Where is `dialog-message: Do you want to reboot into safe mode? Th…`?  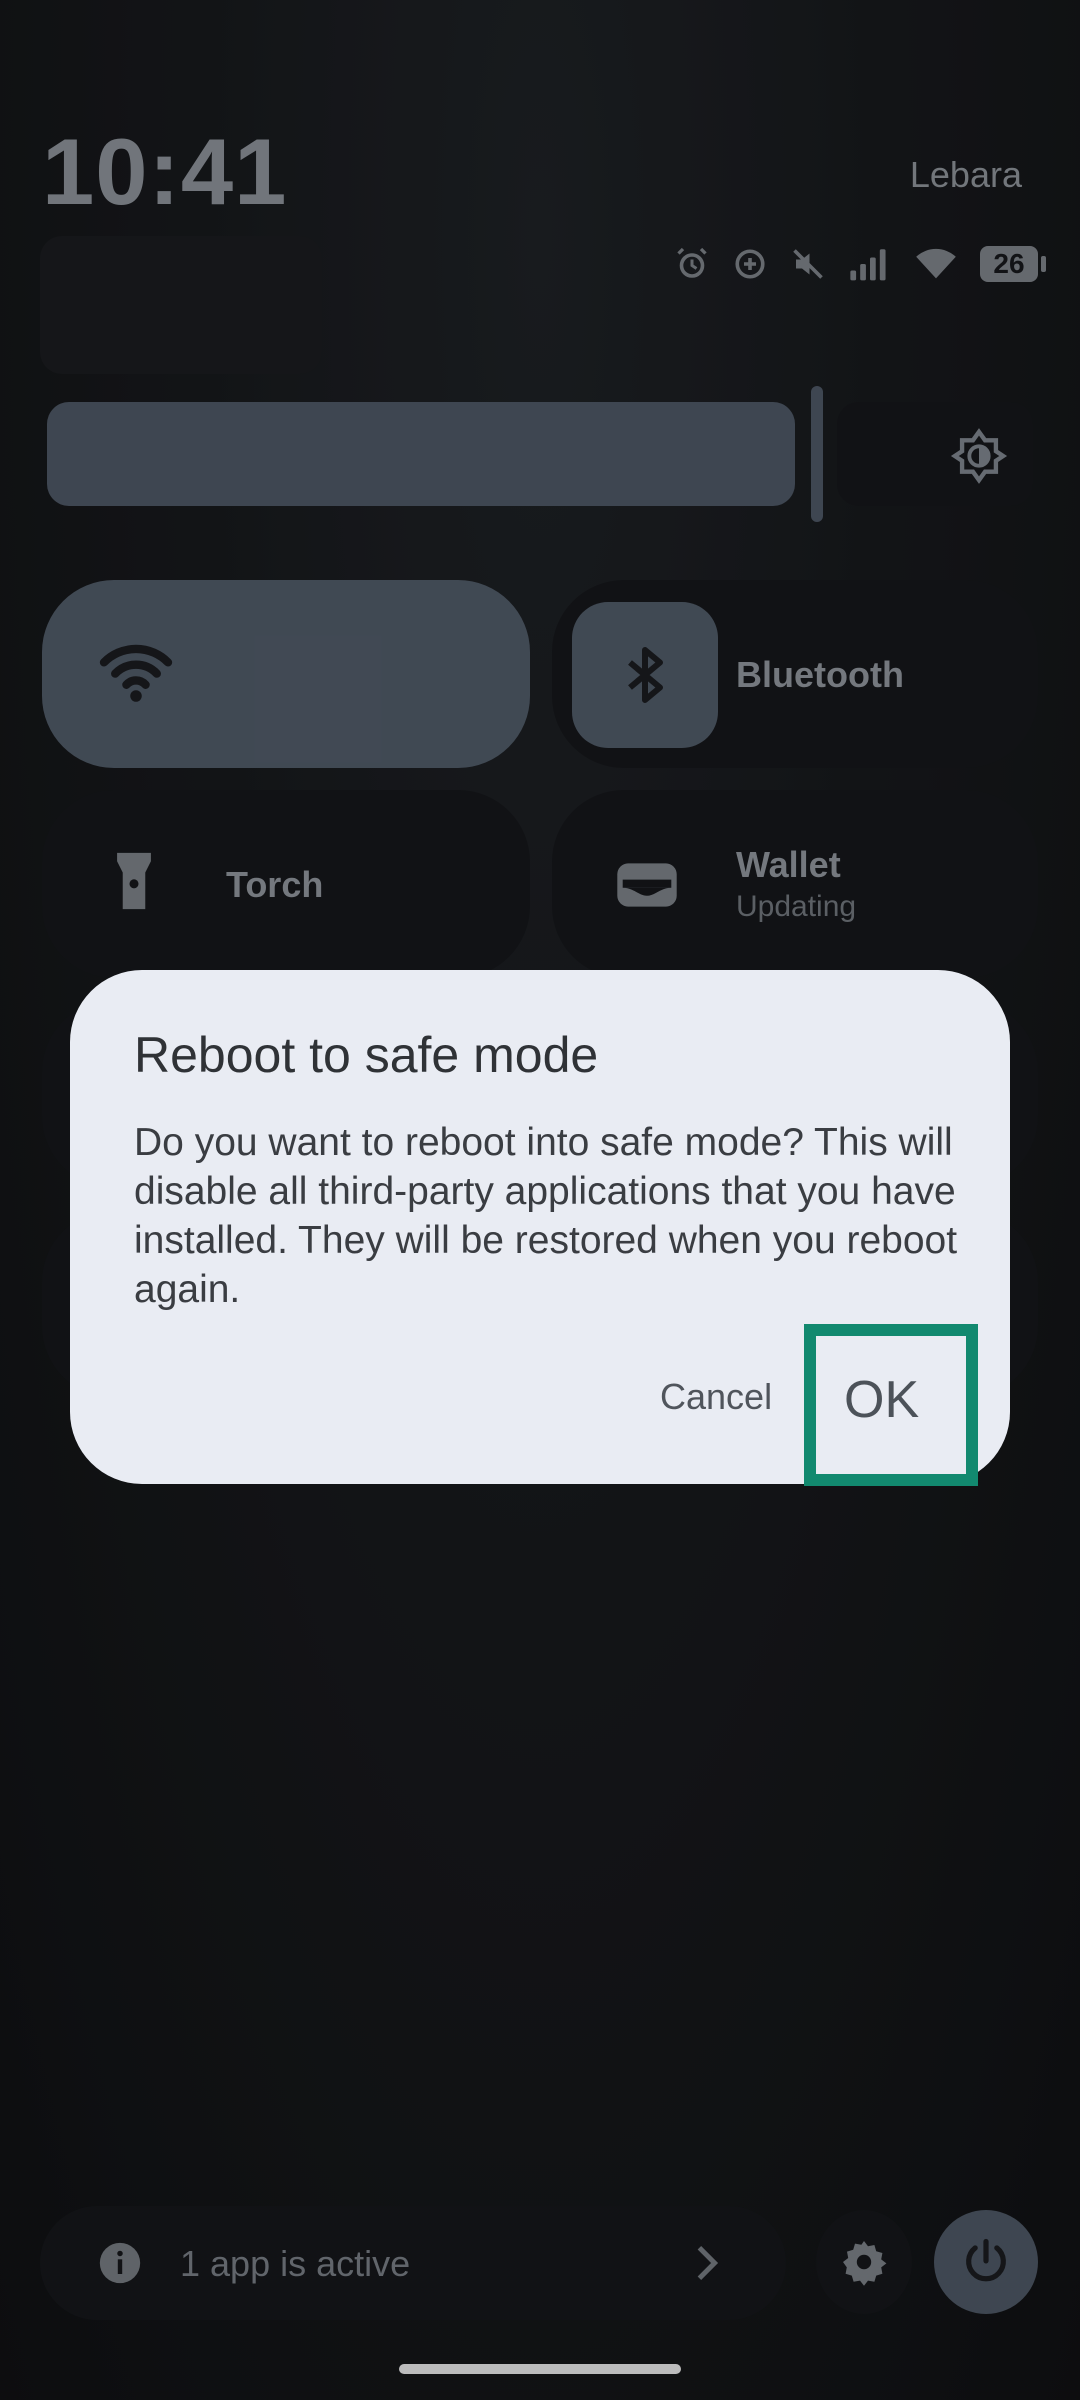
dialog-message: Do you want to reboot into safe mode? Th… is located at coordinates (546, 1216).